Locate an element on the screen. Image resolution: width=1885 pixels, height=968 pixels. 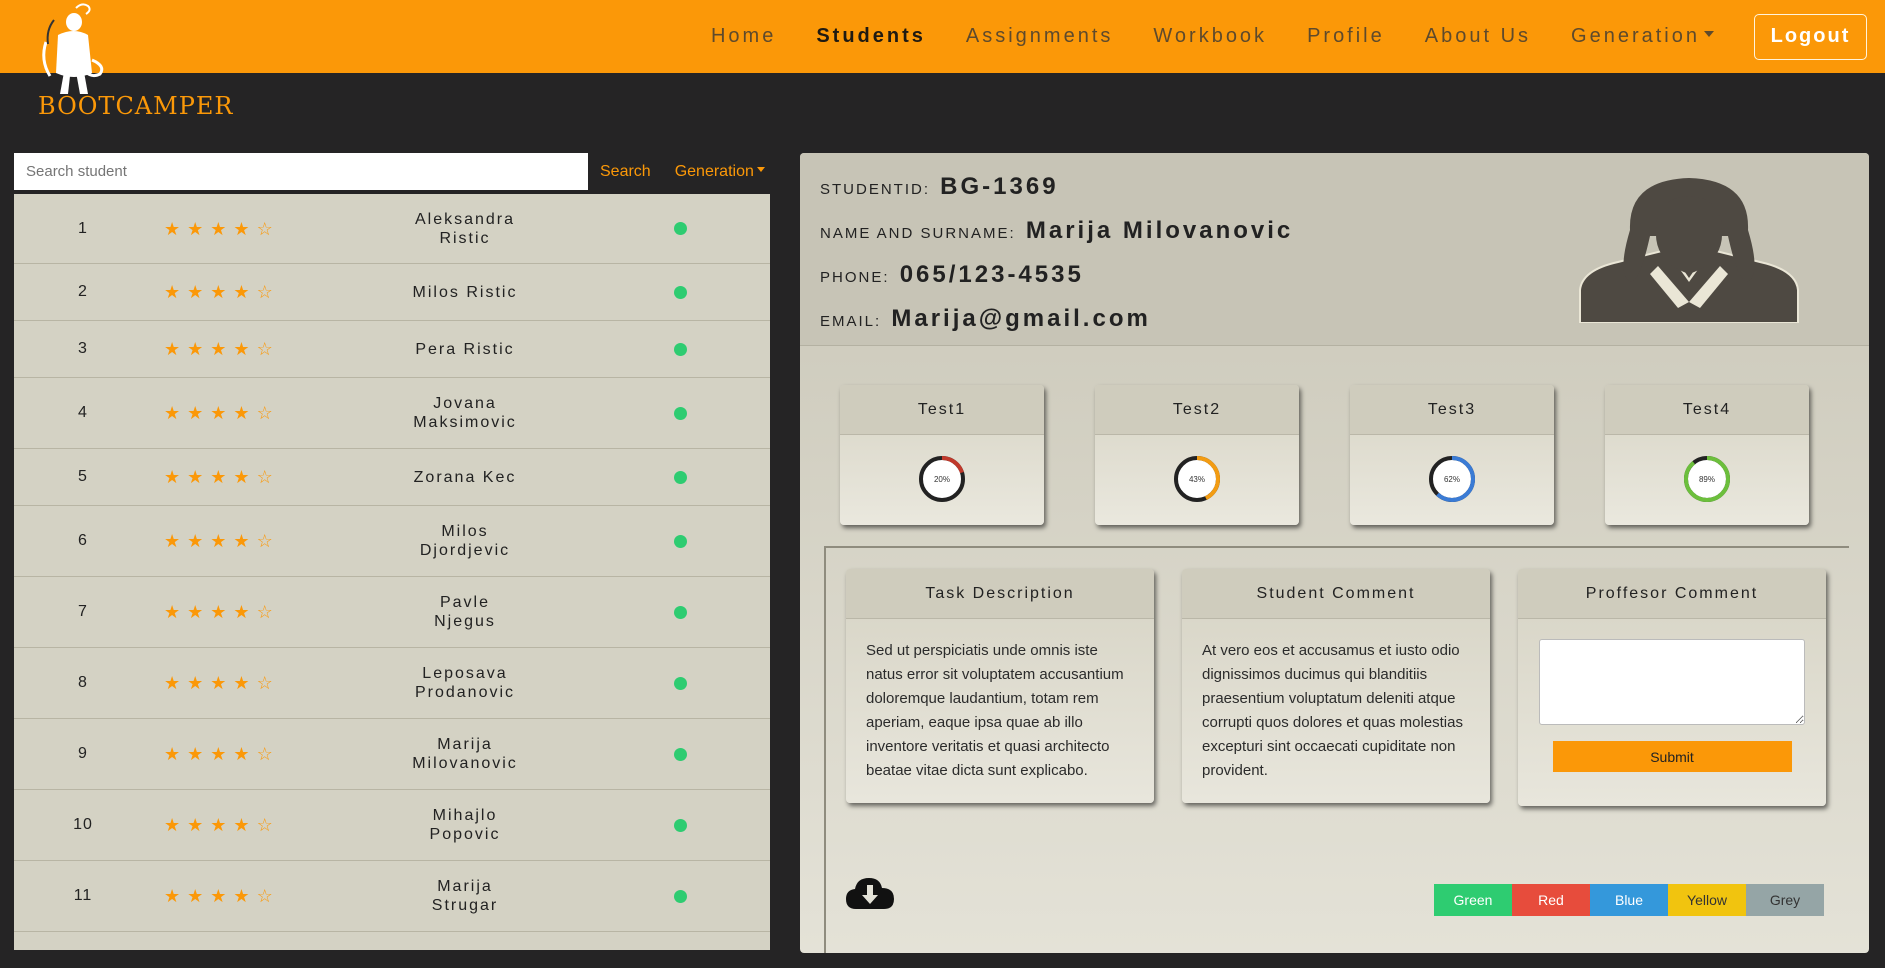
student-comment-title: Student Comment is located at coordinates (1336, 594).